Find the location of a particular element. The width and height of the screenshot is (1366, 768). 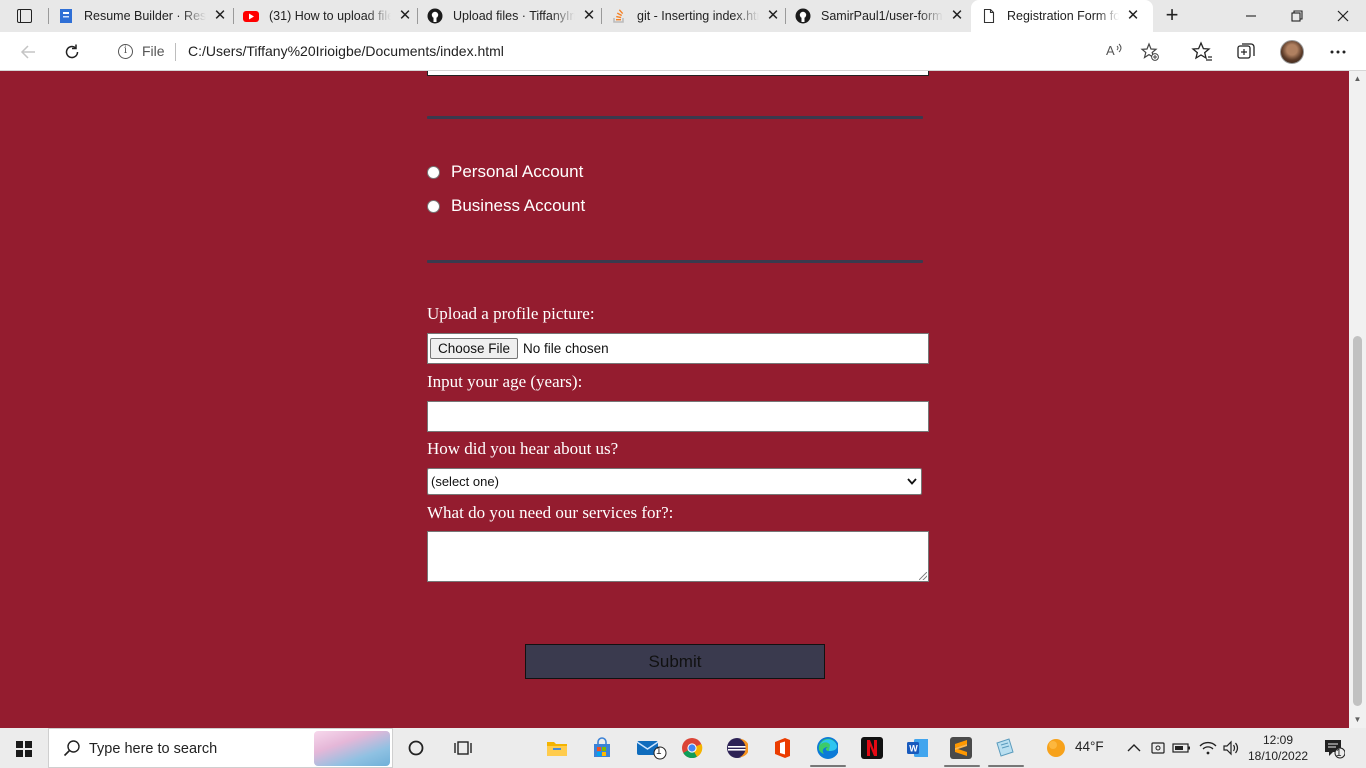

cortana-icon is located at coordinates (416, 748).